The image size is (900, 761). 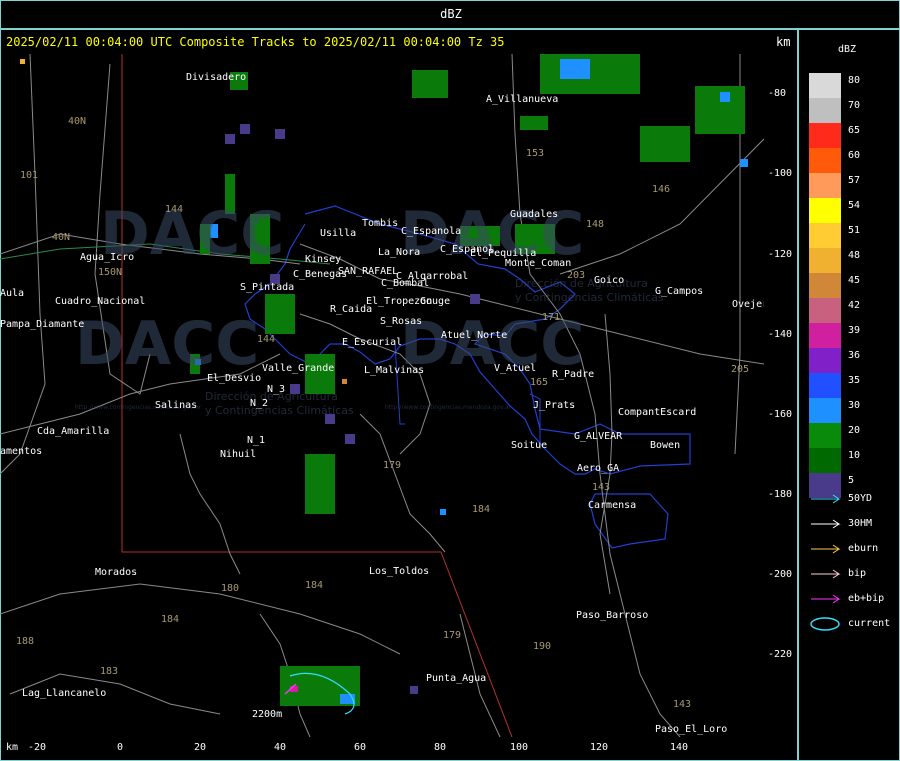 I want to click on place-label: G_Campos, so click(x=679, y=291).